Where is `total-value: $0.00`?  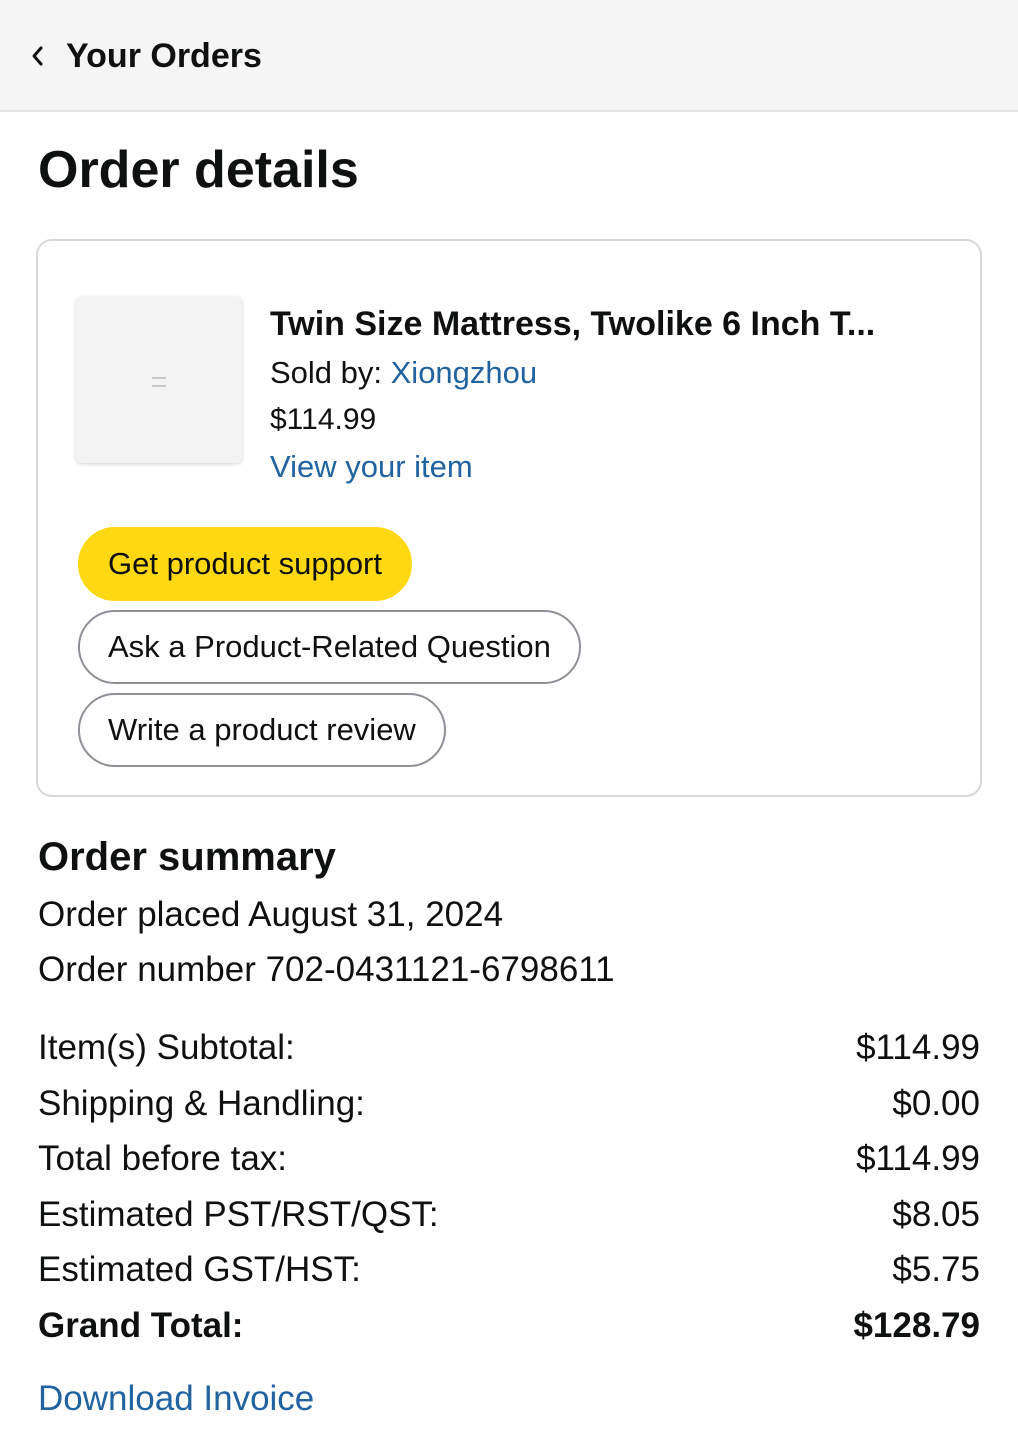 total-value: $0.00 is located at coordinates (936, 1103).